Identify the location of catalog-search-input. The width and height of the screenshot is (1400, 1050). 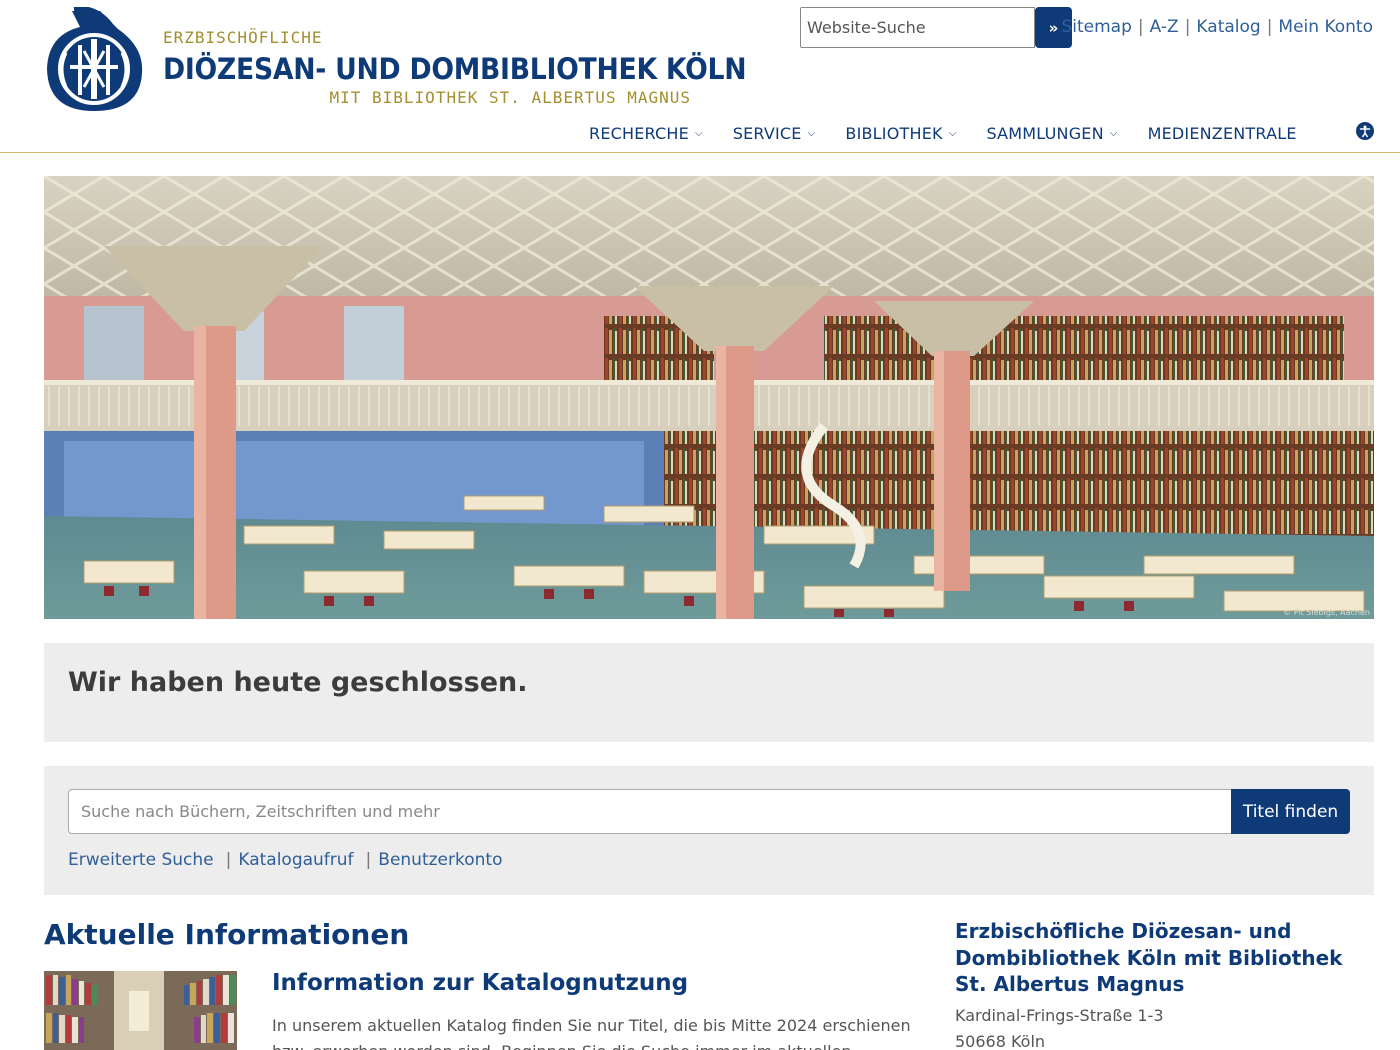
(650, 811).